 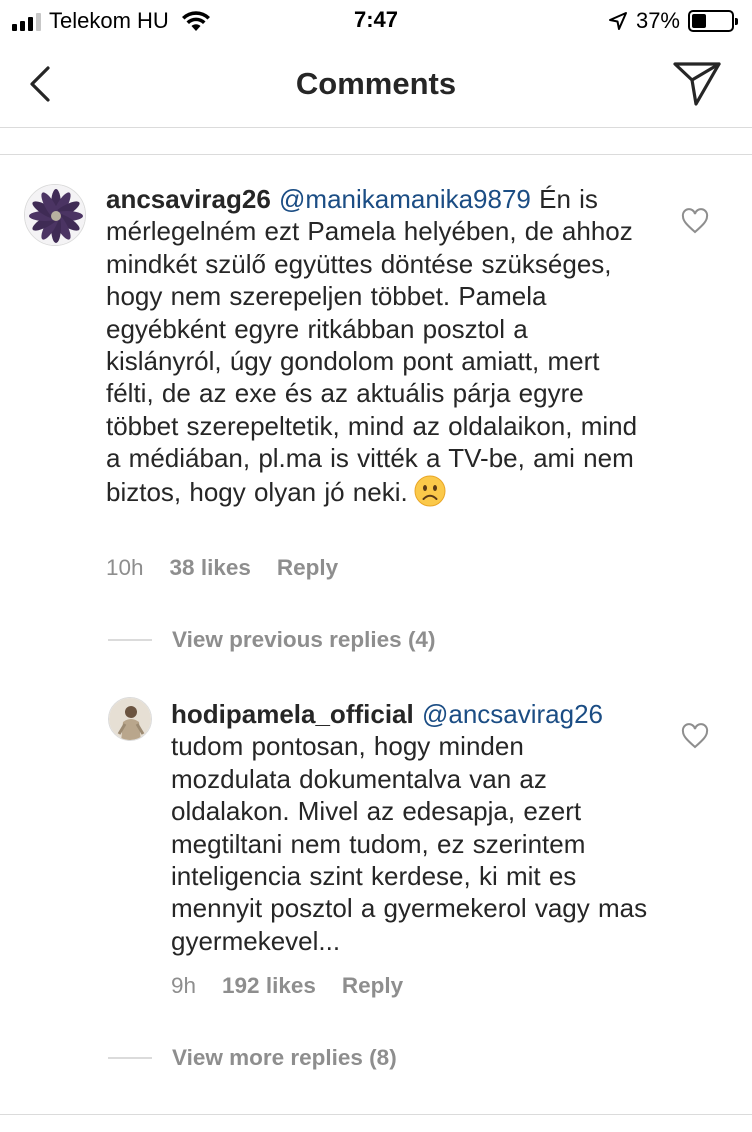 What do you see at coordinates (210, 568) in the screenshot?
I see `comment-likes: 38 likes` at bounding box center [210, 568].